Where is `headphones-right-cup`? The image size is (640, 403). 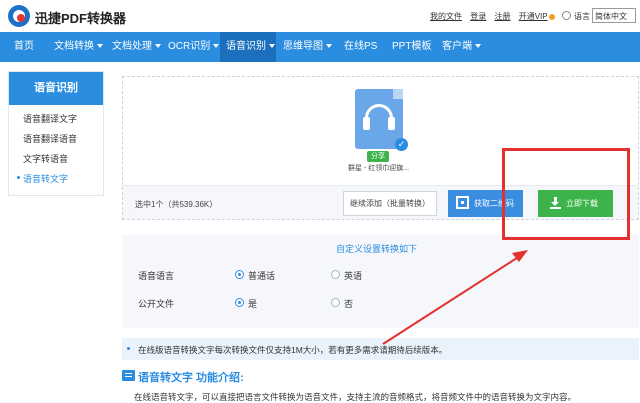
headphones-right-cup is located at coordinates (391, 123).